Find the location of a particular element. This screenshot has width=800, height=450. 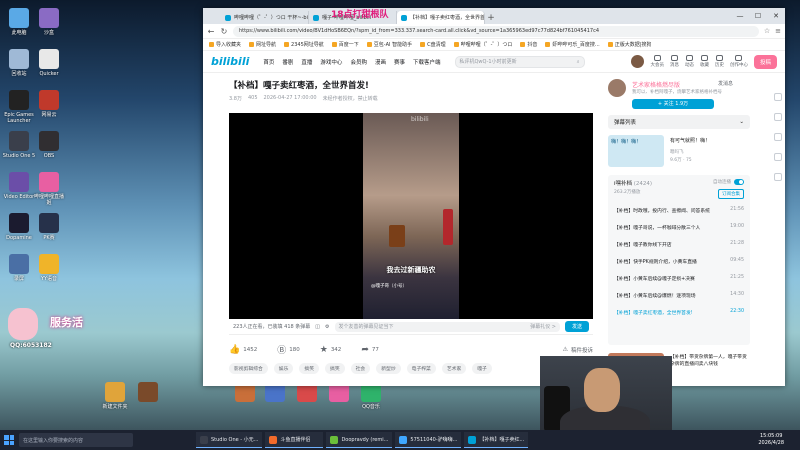

desktop-icon: 录屏 is located at coordinates (19, 268).